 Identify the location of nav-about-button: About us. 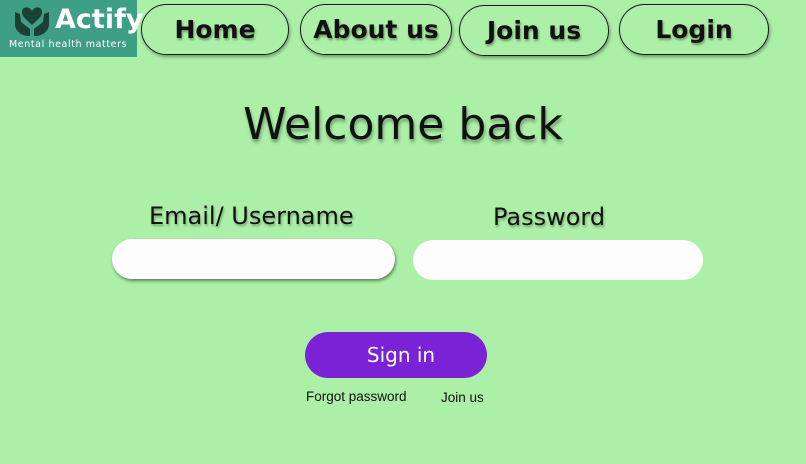
(376, 29).